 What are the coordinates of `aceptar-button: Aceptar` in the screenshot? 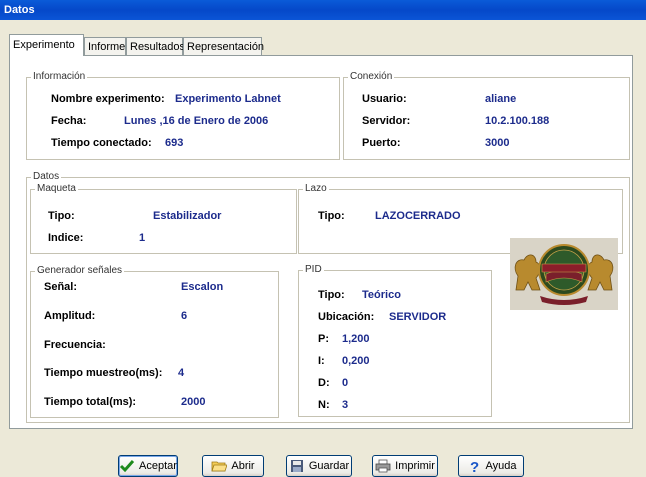 It's located at (148, 466).